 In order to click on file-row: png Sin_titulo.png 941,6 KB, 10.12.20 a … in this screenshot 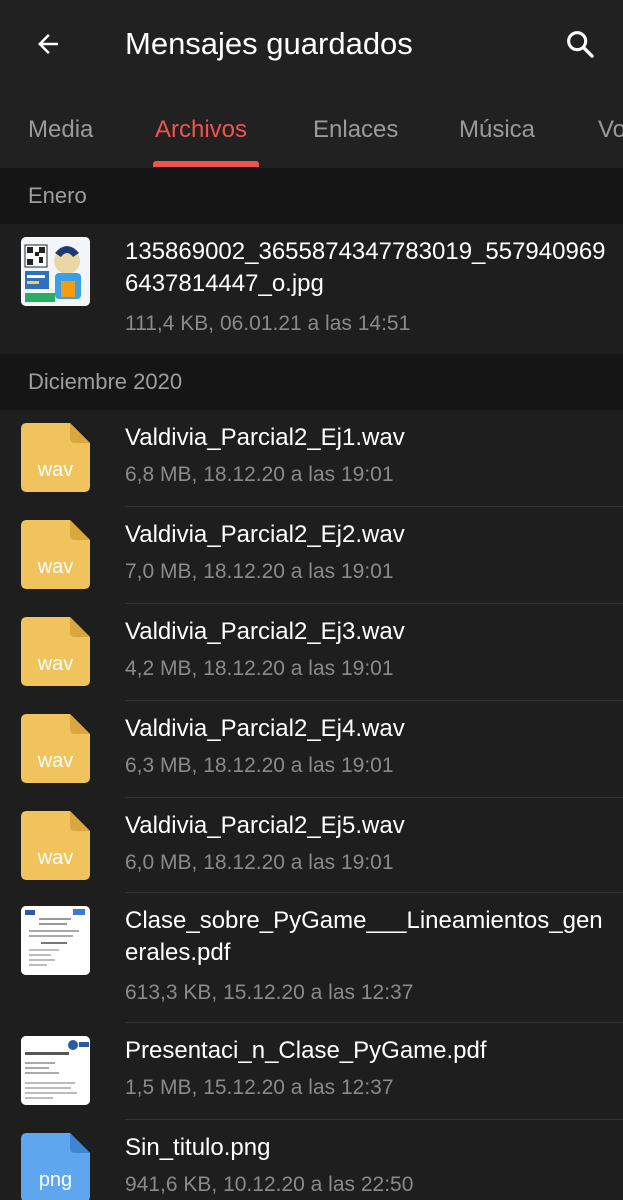, I will do `click(311, 1160)`.